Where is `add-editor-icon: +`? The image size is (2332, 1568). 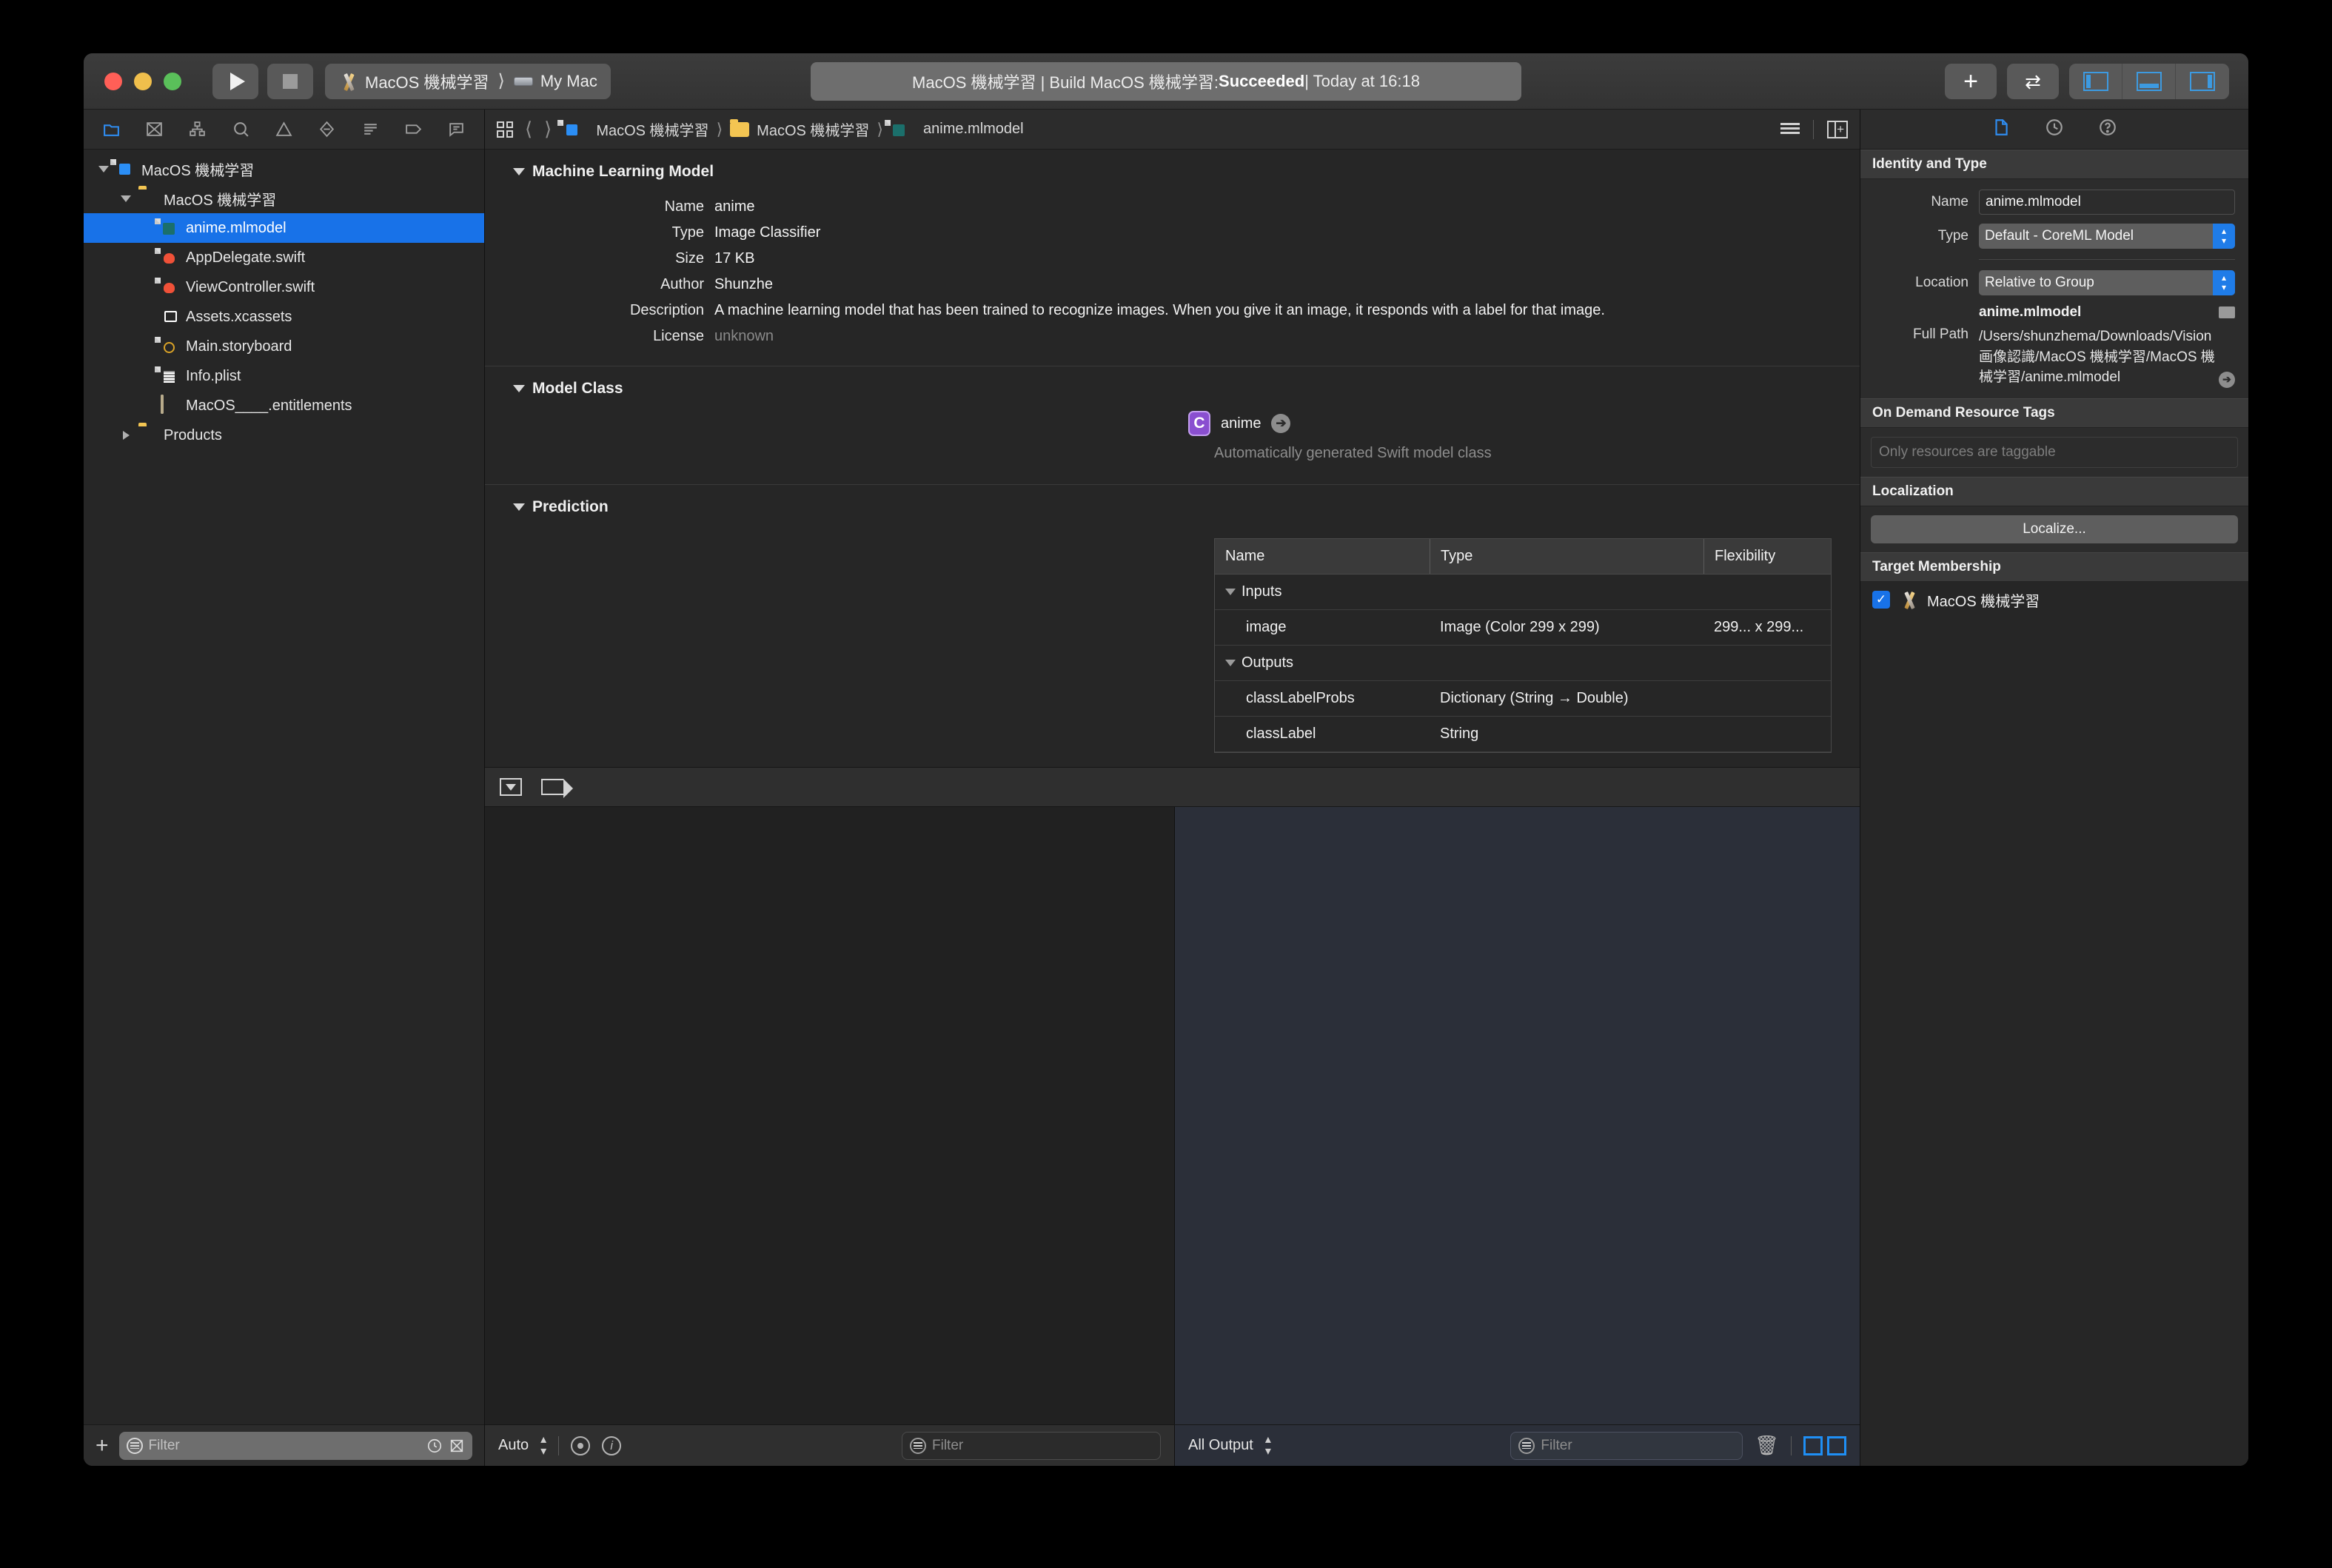 add-editor-icon: + is located at coordinates (1837, 129).